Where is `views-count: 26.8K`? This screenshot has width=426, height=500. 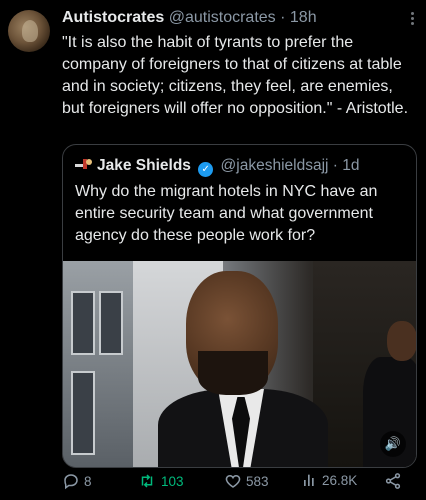 views-count: 26.8K is located at coordinates (340, 480).